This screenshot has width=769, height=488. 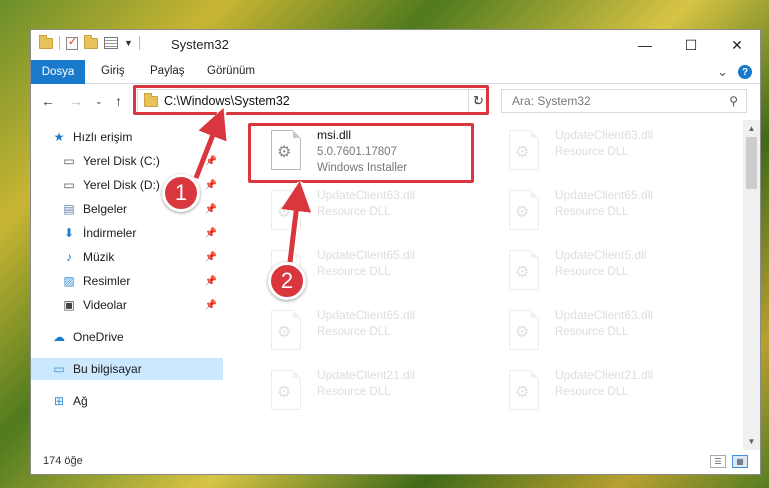 I want to click on details-view-icon: ☰, so click(x=718, y=461).